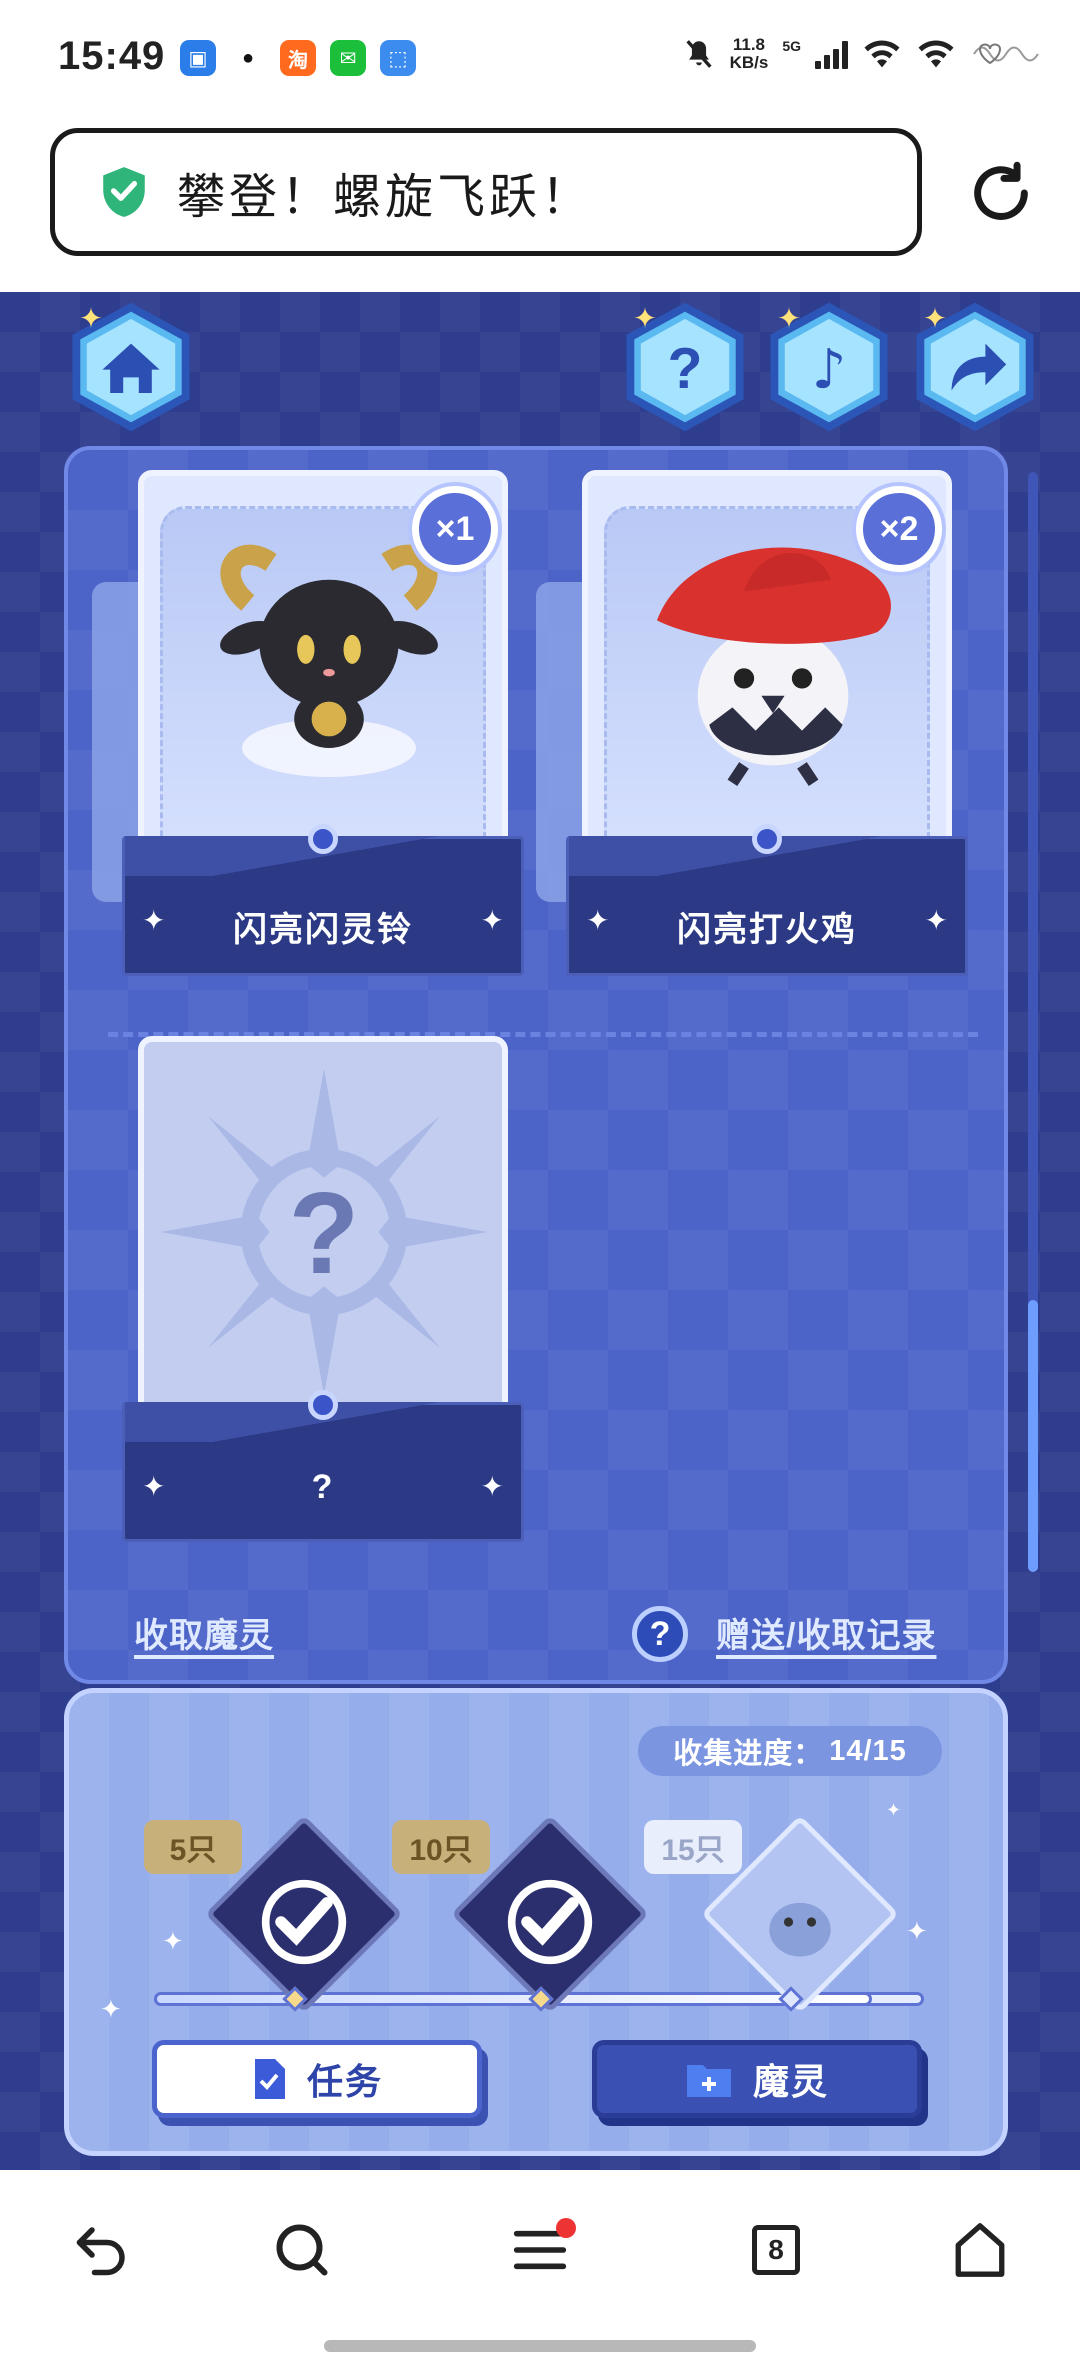 The width and height of the screenshot is (1080, 2376). I want to click on collection-progress: 收集进度： 14/15, so click(790, 1751).